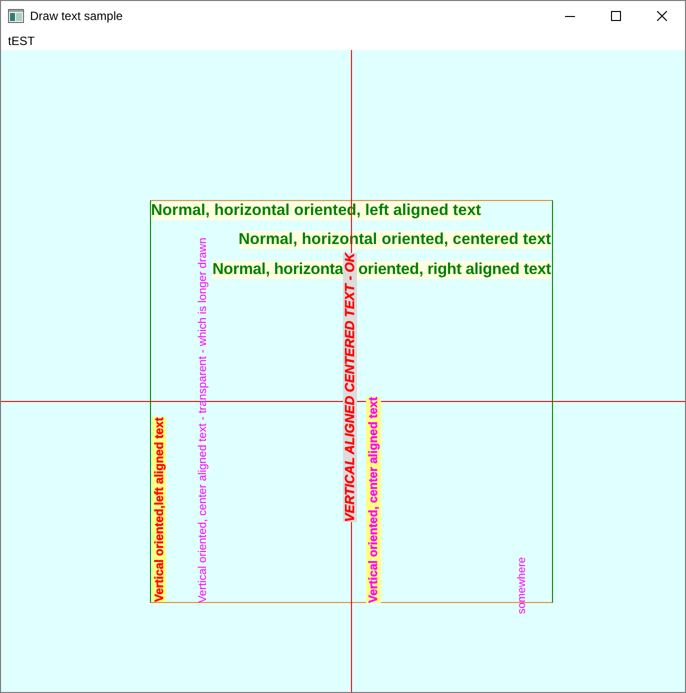 The height and width of the screenshot is (693, 686). What do you see at coordinates (373, 499) in the screenshot?
I see `vertical-sample-text: Vertical oriented, center aligned text` at bounding box center [373, 499].